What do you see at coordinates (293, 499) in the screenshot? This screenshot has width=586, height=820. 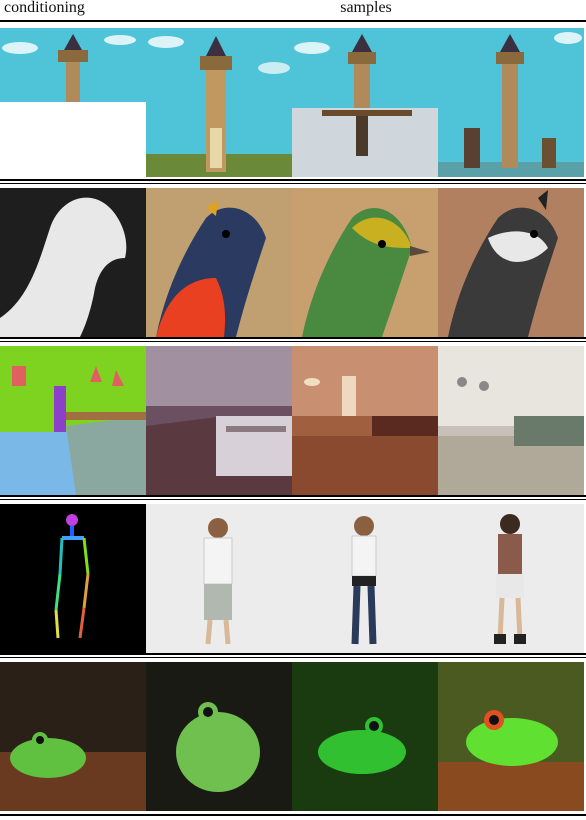 I see `row-separator-3b` at bounding box center [293, 499].